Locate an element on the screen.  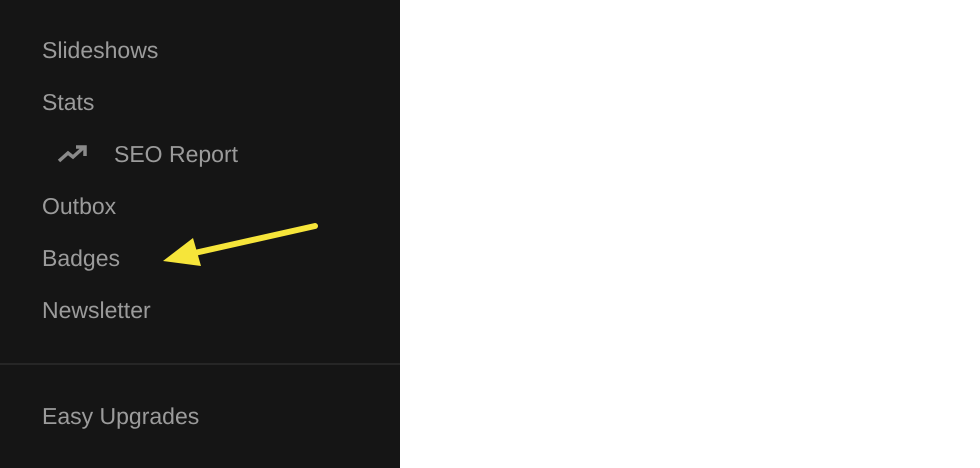
sidebar-item: Easy Upgrades is located at coordinates (121, 416).